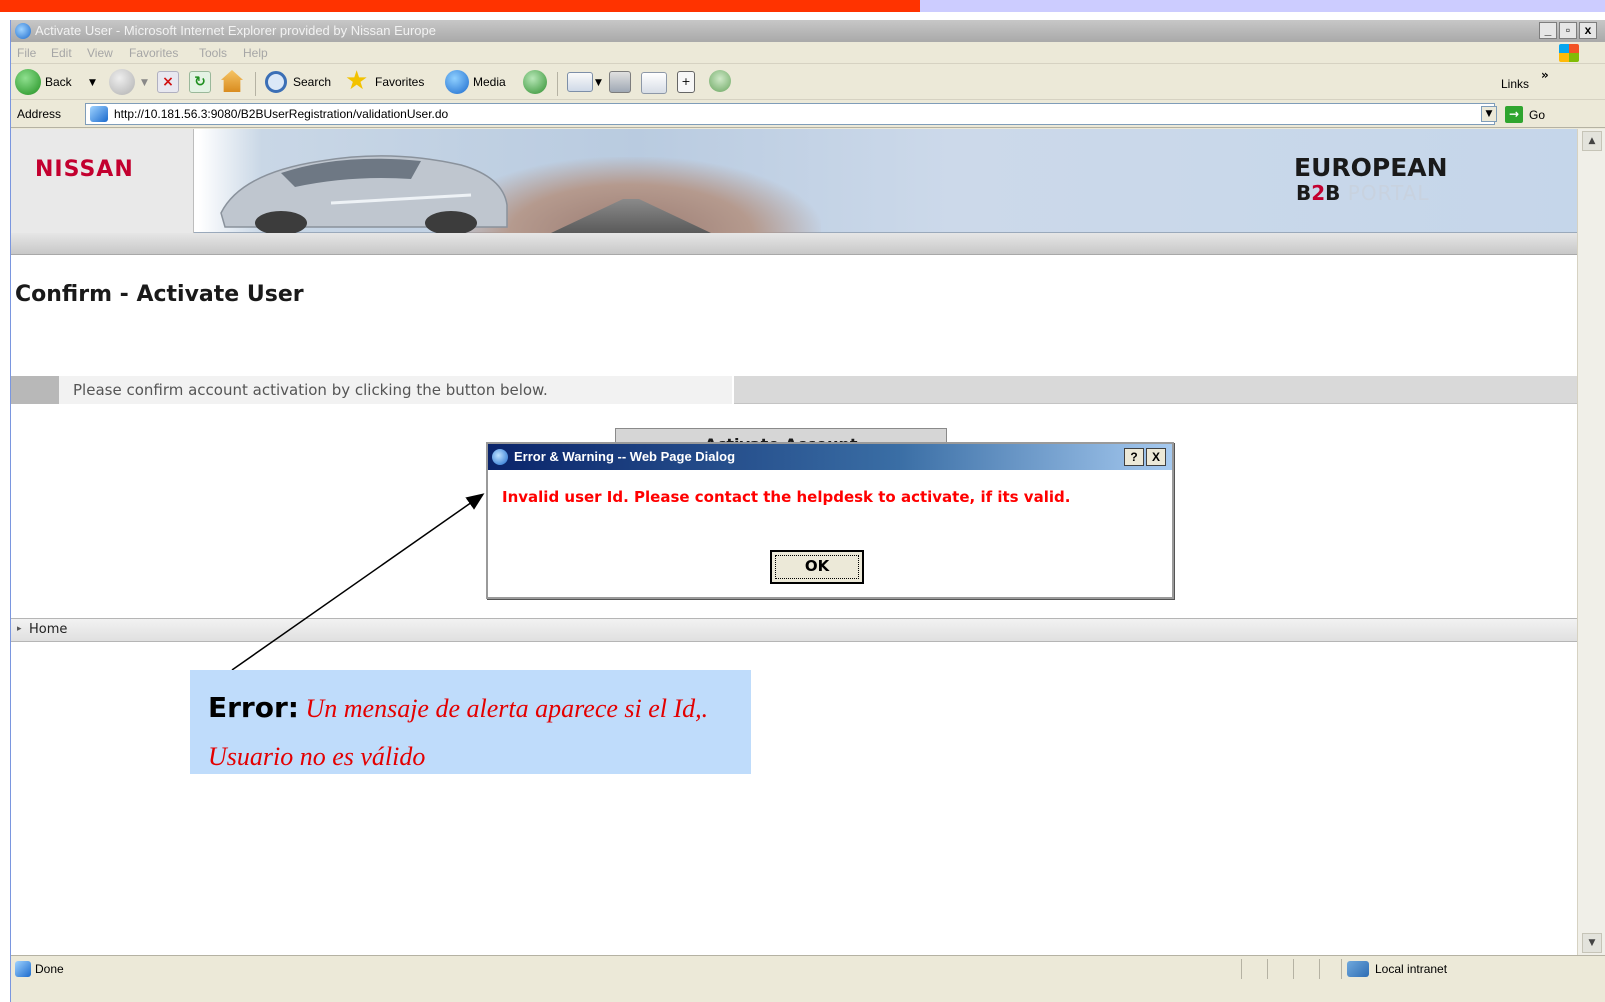 The image size is (1605, 1002). What do you see at coordinates (1134, 457) in the screenshot?
I see `dialog-help-button: ?` at bounding box center [1134, 457].